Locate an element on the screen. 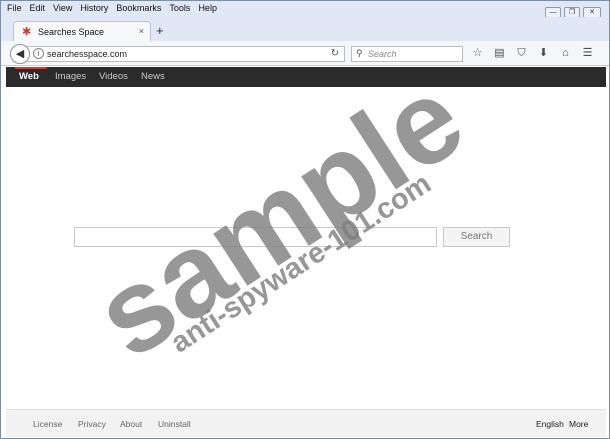  footer-uninstall-link: Uninstall is located at coordinates (174, 424).